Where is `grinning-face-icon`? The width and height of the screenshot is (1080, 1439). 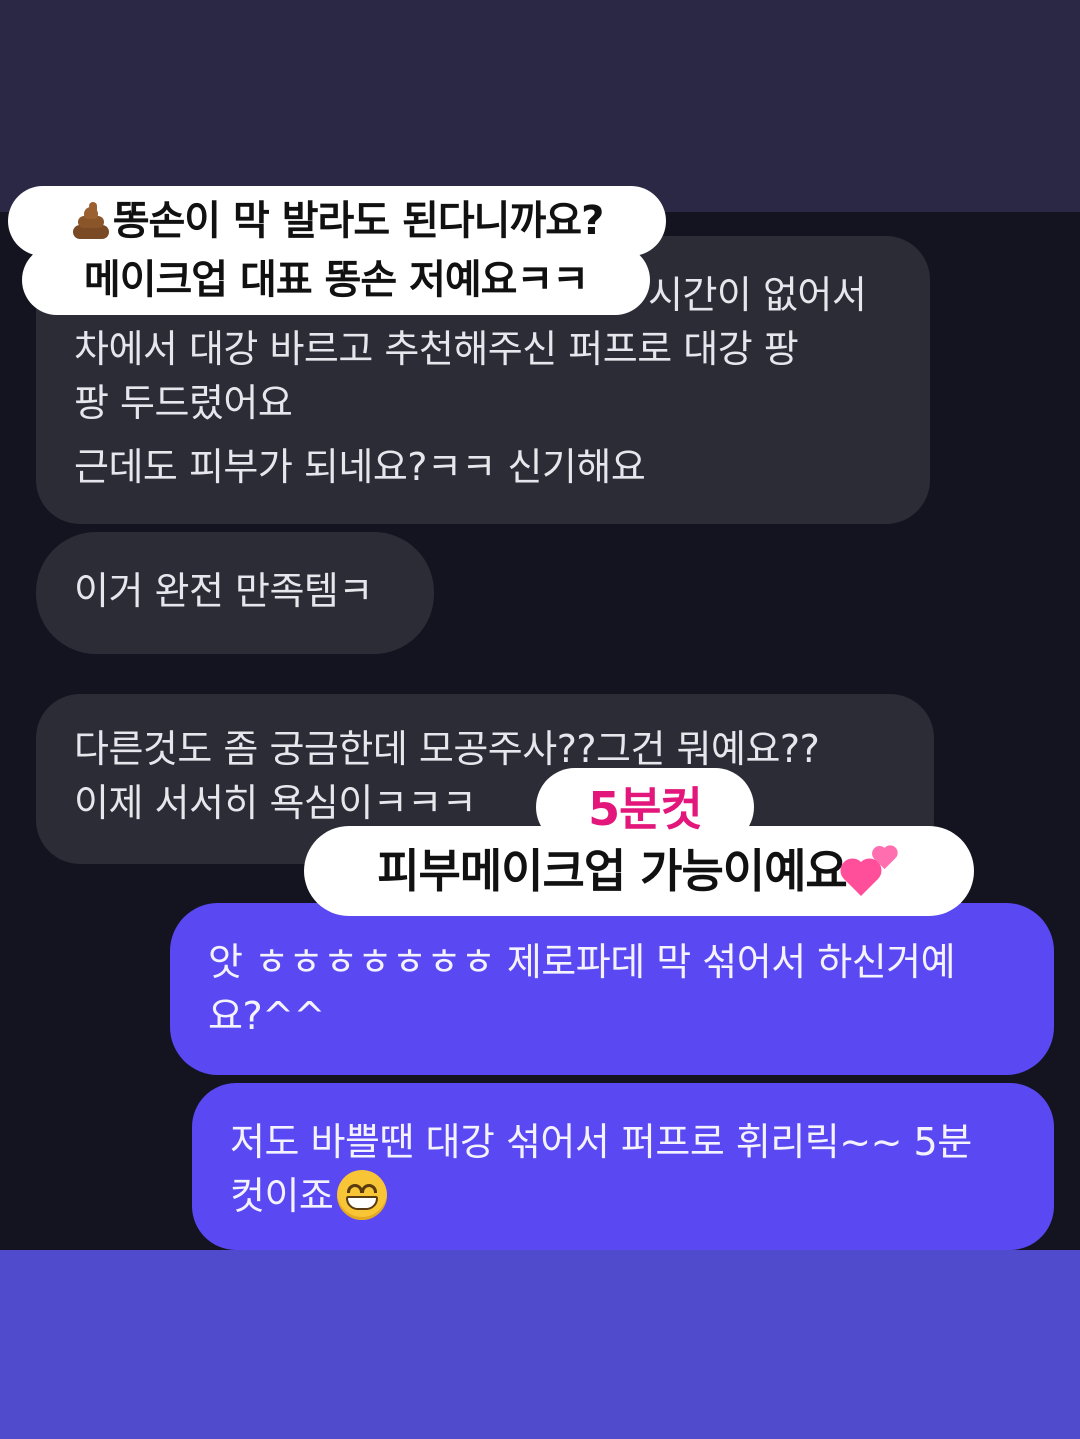 grinning-face-icon is located at coordinates (362, 1194).